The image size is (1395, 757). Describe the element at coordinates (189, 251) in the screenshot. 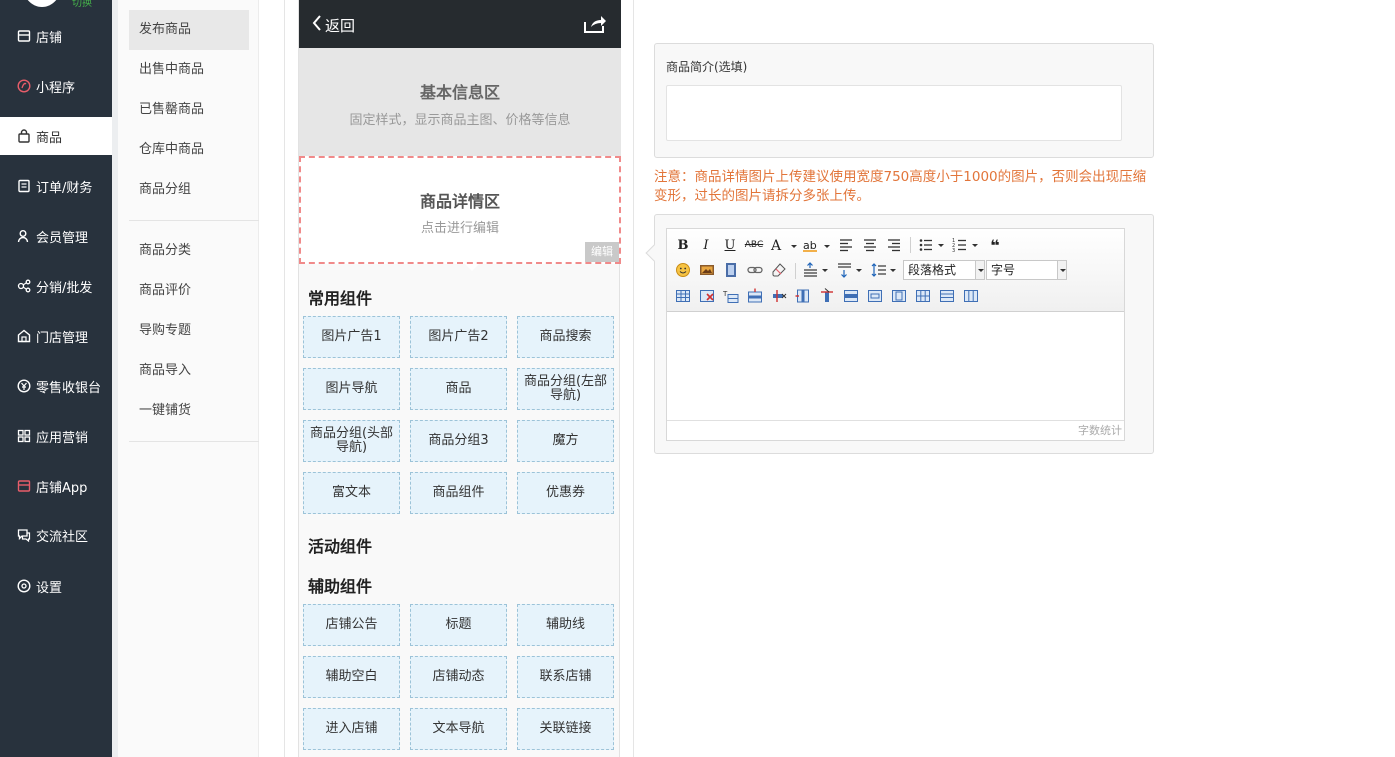

I see `subnav-category: 商品分类` at that location.